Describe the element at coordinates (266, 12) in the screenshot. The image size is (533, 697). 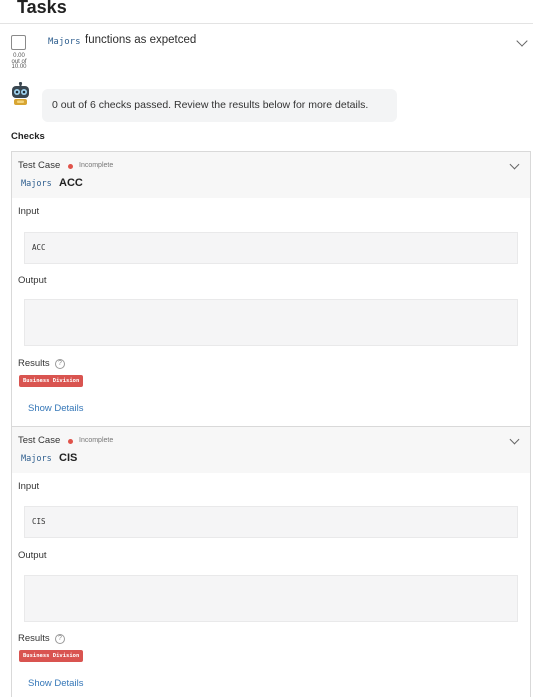
I see `tasks-header: Tasks` at that location.